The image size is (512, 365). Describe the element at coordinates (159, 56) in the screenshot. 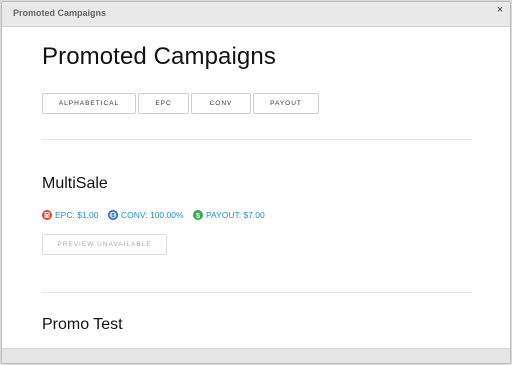

I see `page-title: Promoted Campaigns` at that location.